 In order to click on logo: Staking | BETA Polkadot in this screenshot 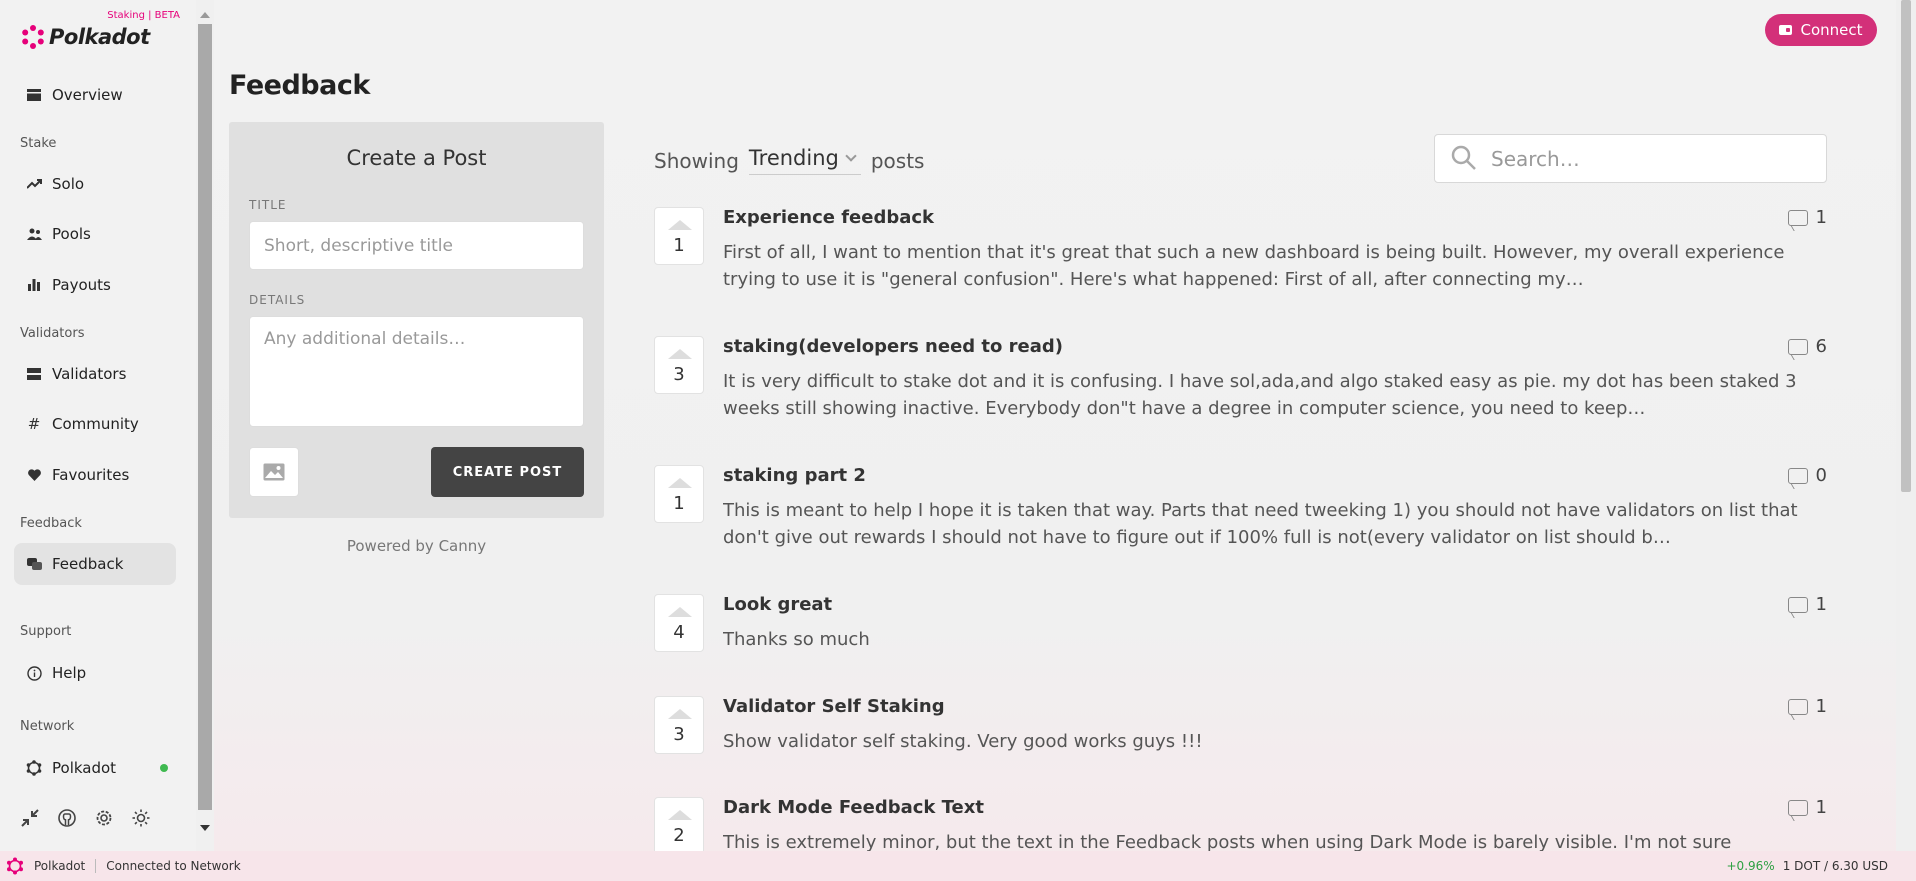, I will do `click(100, 32)`.